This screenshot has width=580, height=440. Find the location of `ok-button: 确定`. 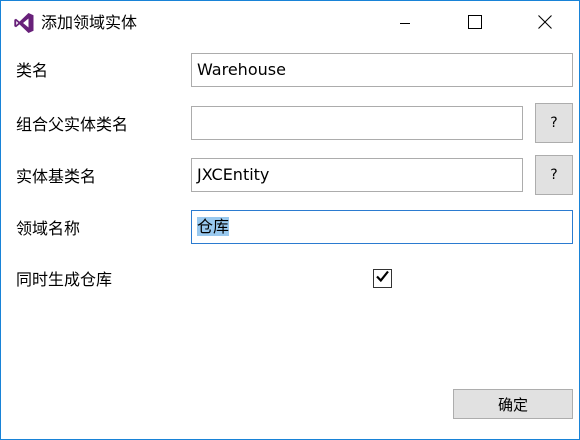

ok-button: 确定 is located at coordinates (513, 404).